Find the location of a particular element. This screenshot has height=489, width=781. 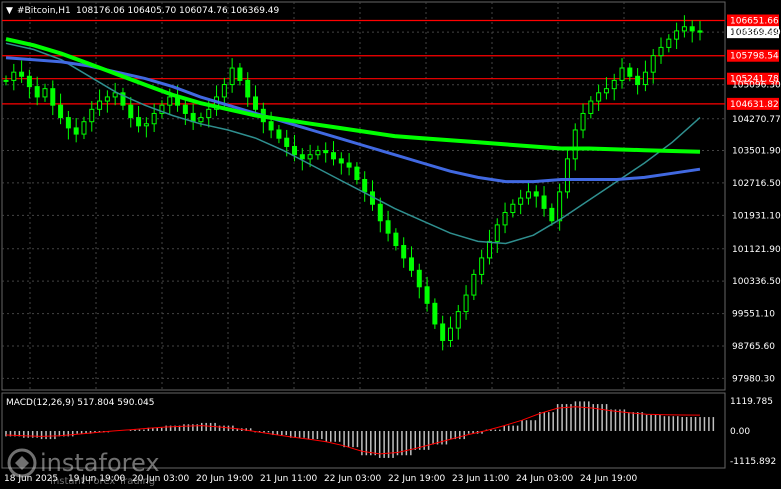

price-tick-label: 102716.50 is located at coordinates (756, 184).